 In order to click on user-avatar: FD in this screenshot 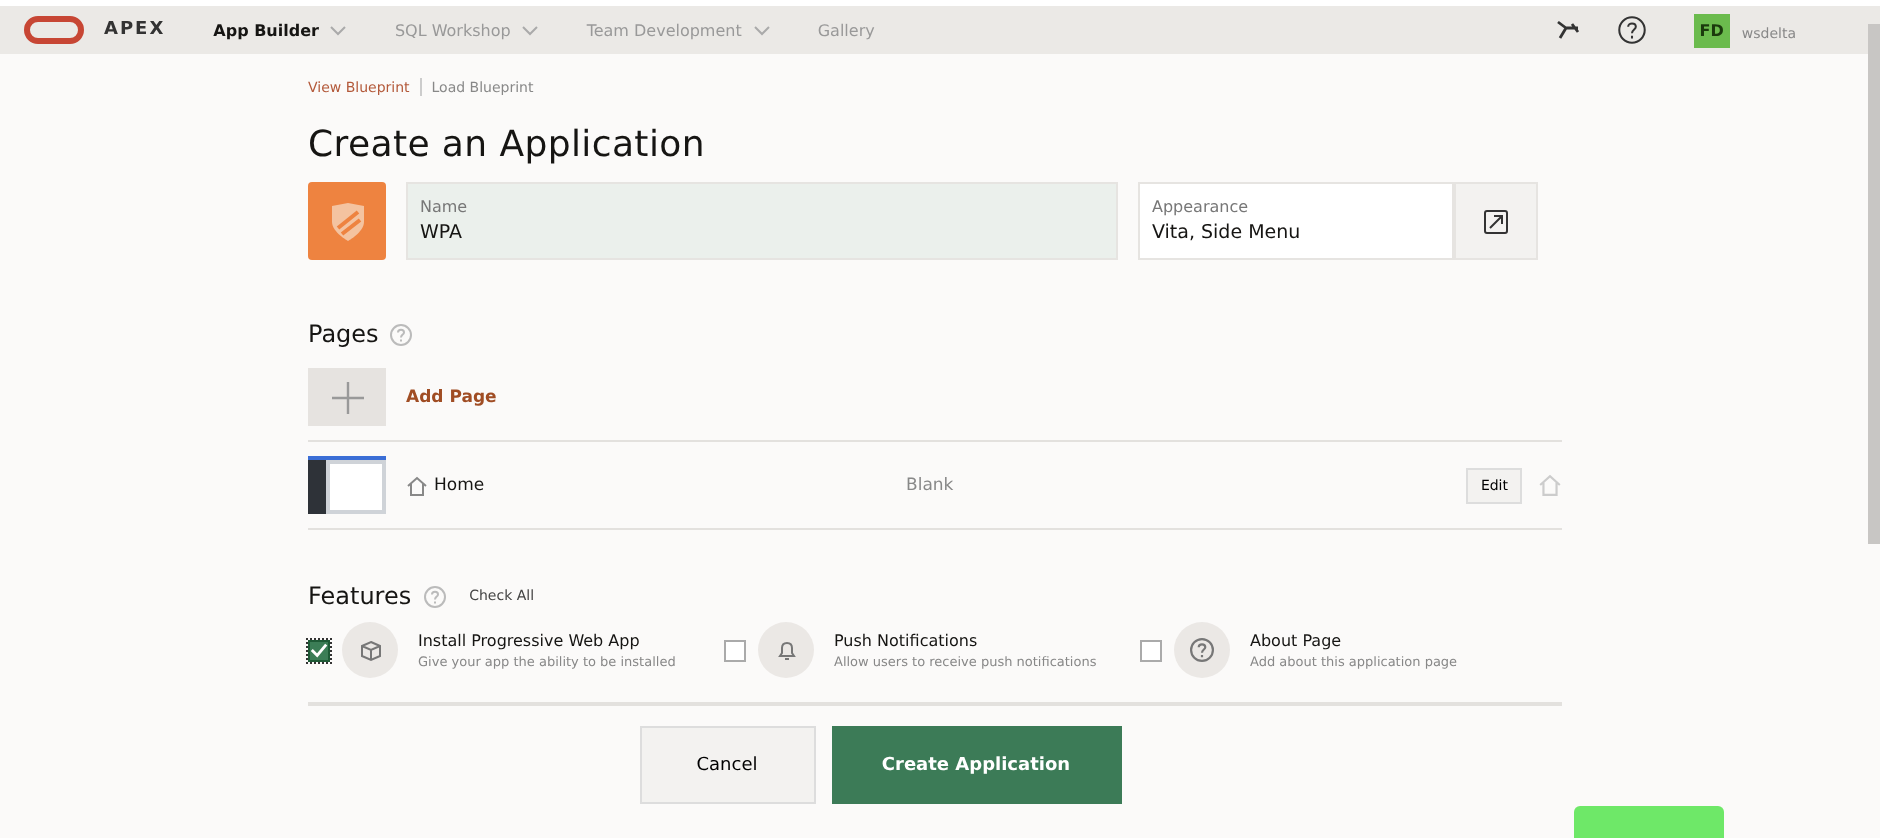, I will do `click(1711, 30)`.